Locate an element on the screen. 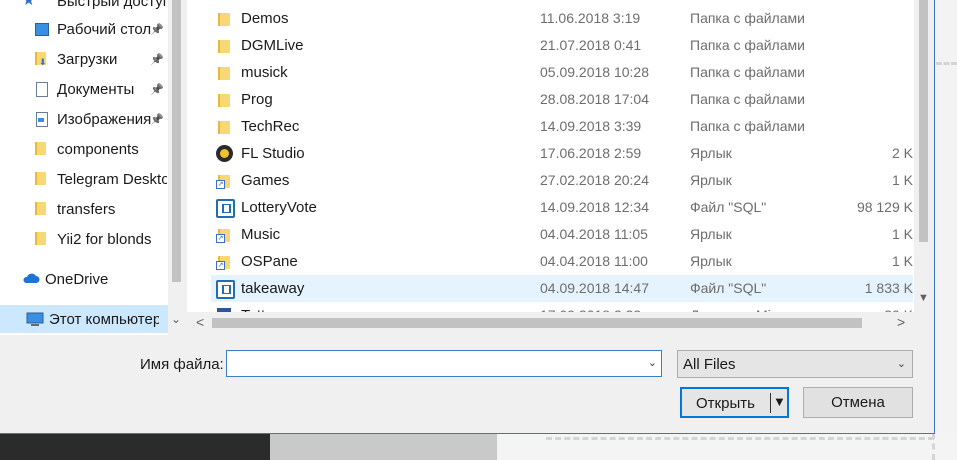  sidebar-item: Yii2 for blonds is located at coordinates (84, 239).